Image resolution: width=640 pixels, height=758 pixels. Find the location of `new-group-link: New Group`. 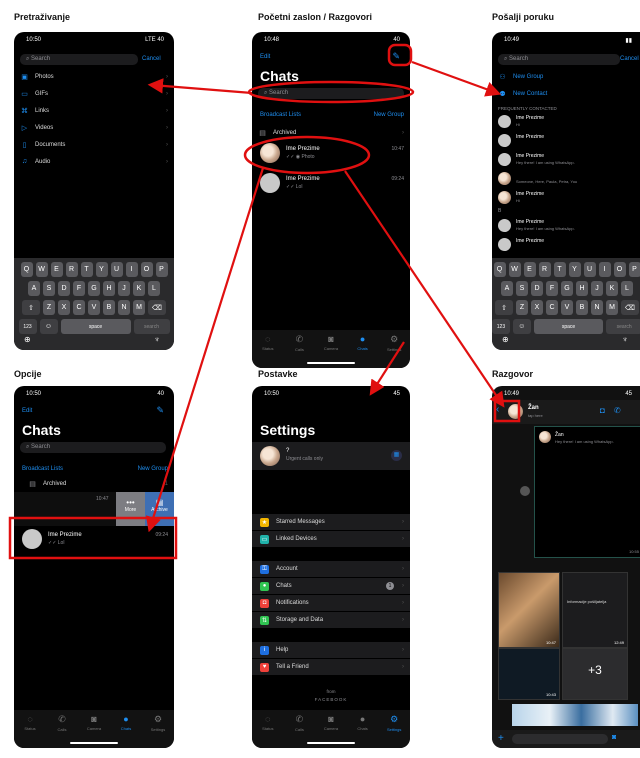

new-group-link: New Group is located at coordinates (153, 469).